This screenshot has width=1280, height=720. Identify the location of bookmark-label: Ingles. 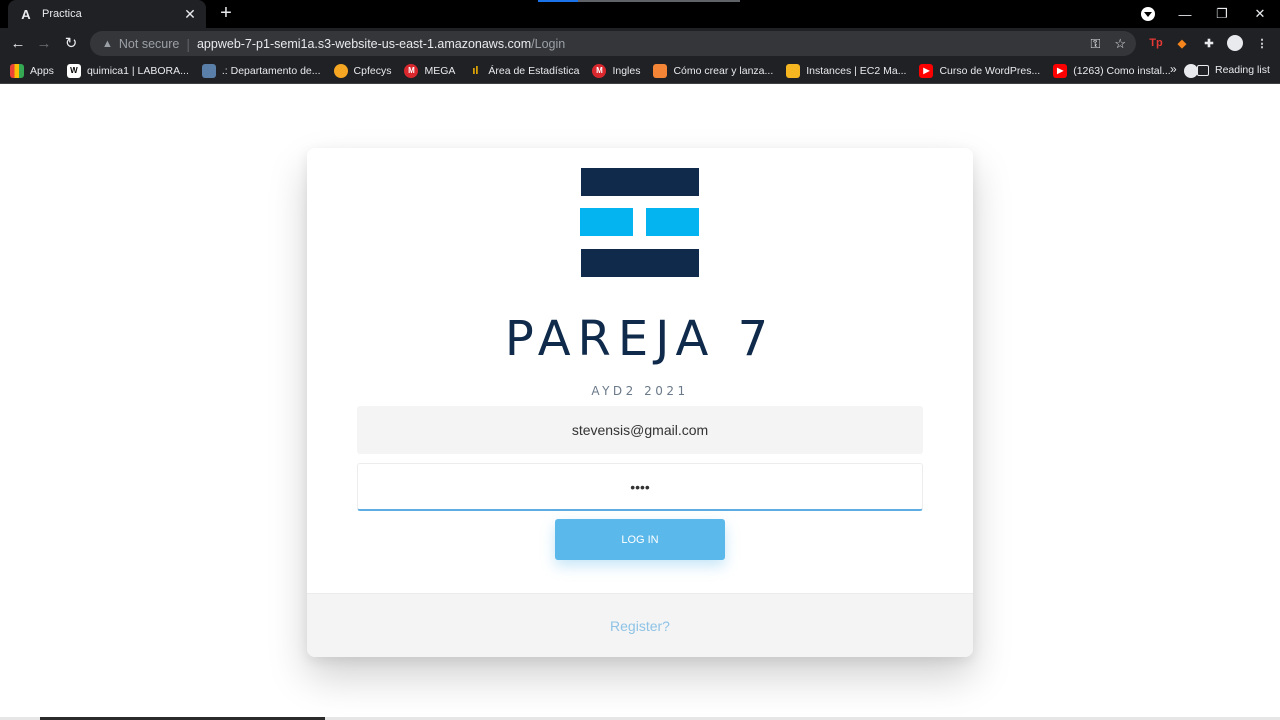
(626, 70).